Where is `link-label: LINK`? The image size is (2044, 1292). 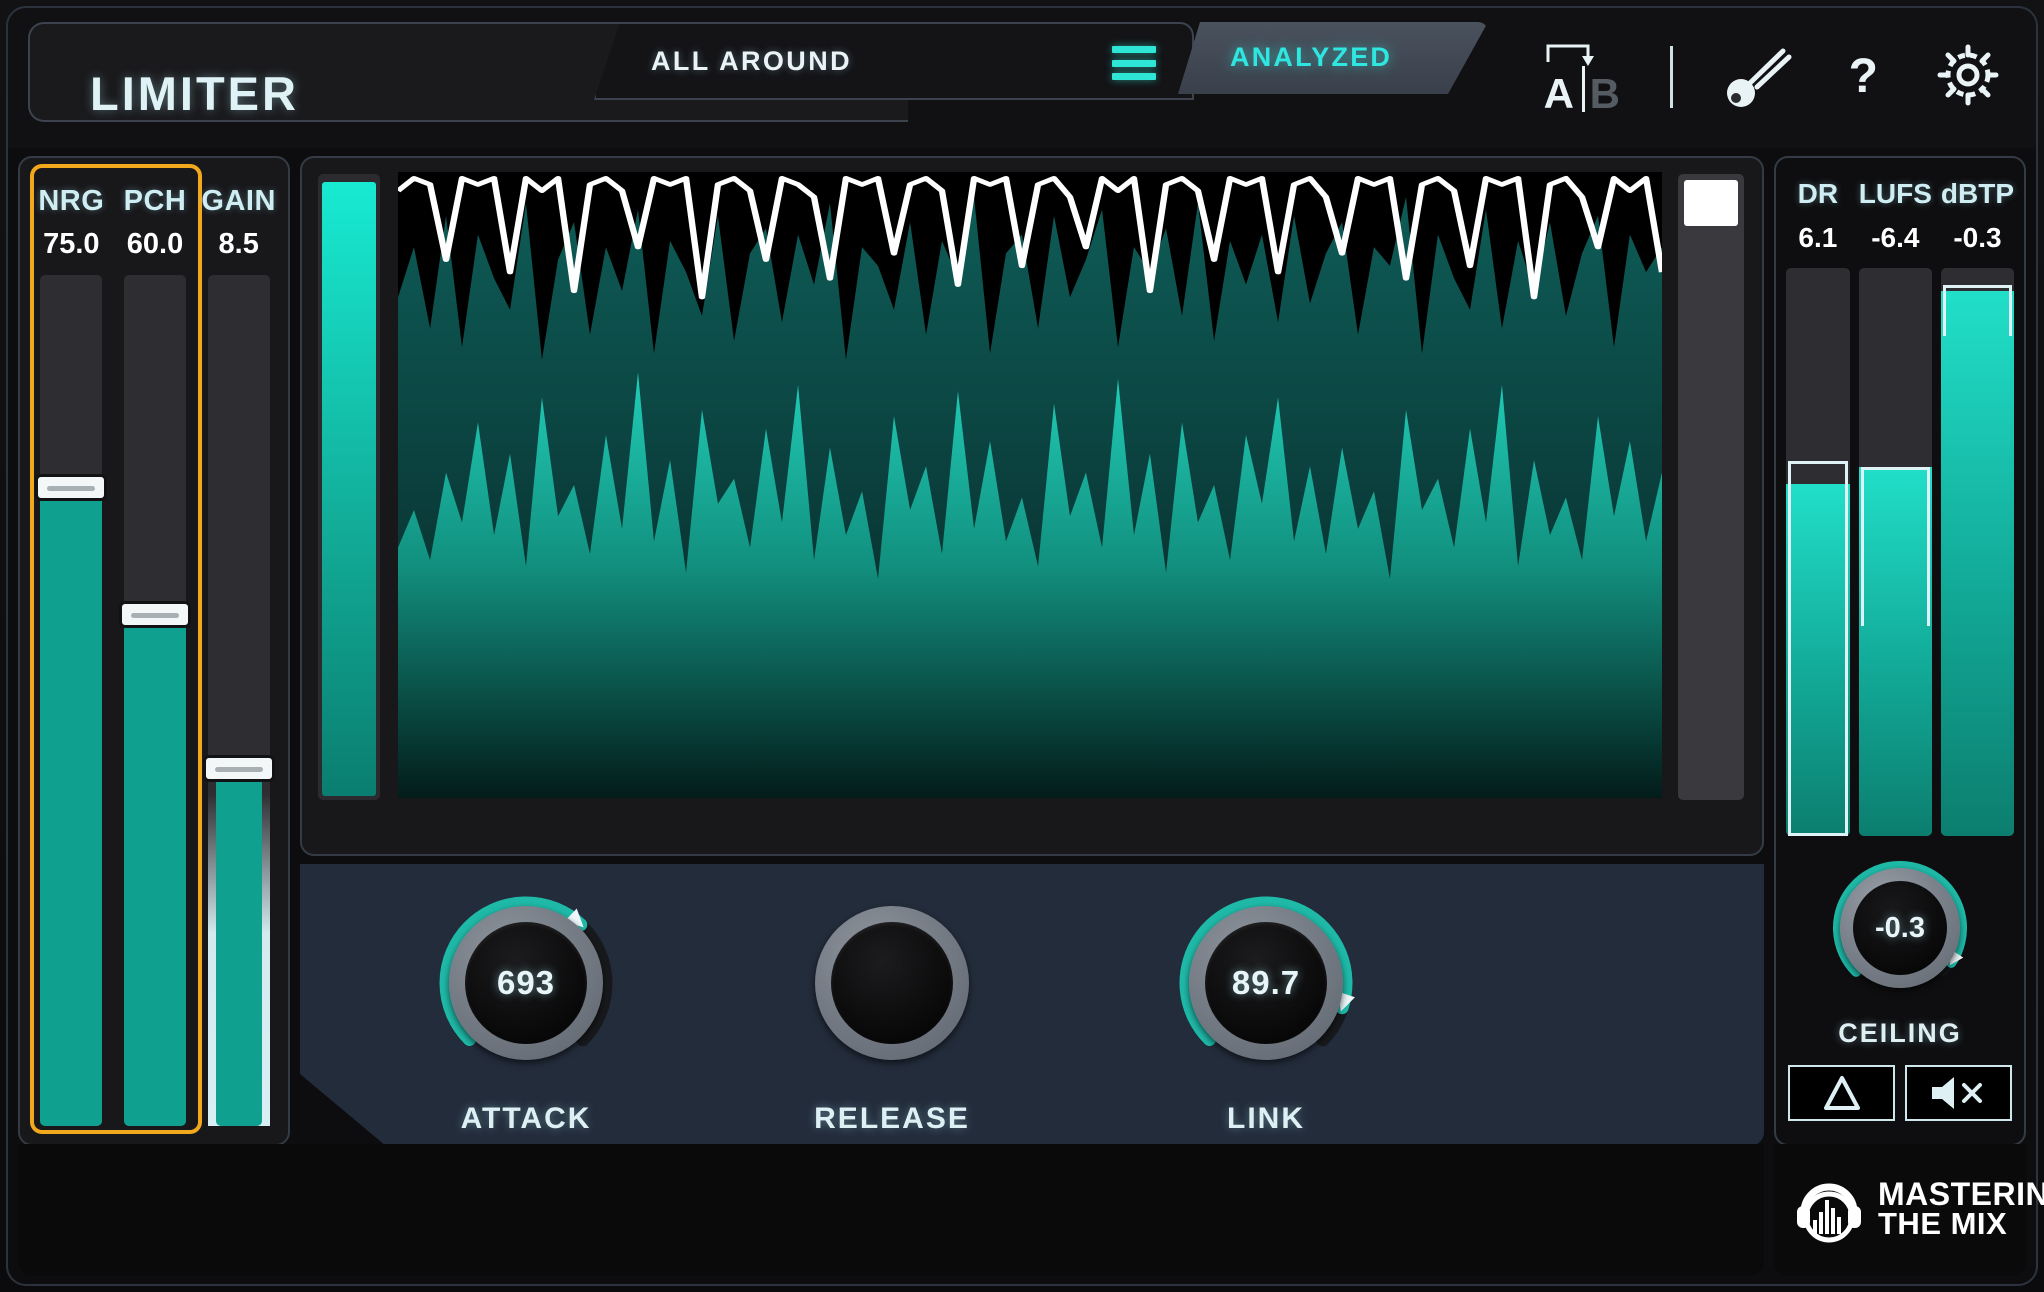 link-label: LINK is located at coordinates (1266, 1118).